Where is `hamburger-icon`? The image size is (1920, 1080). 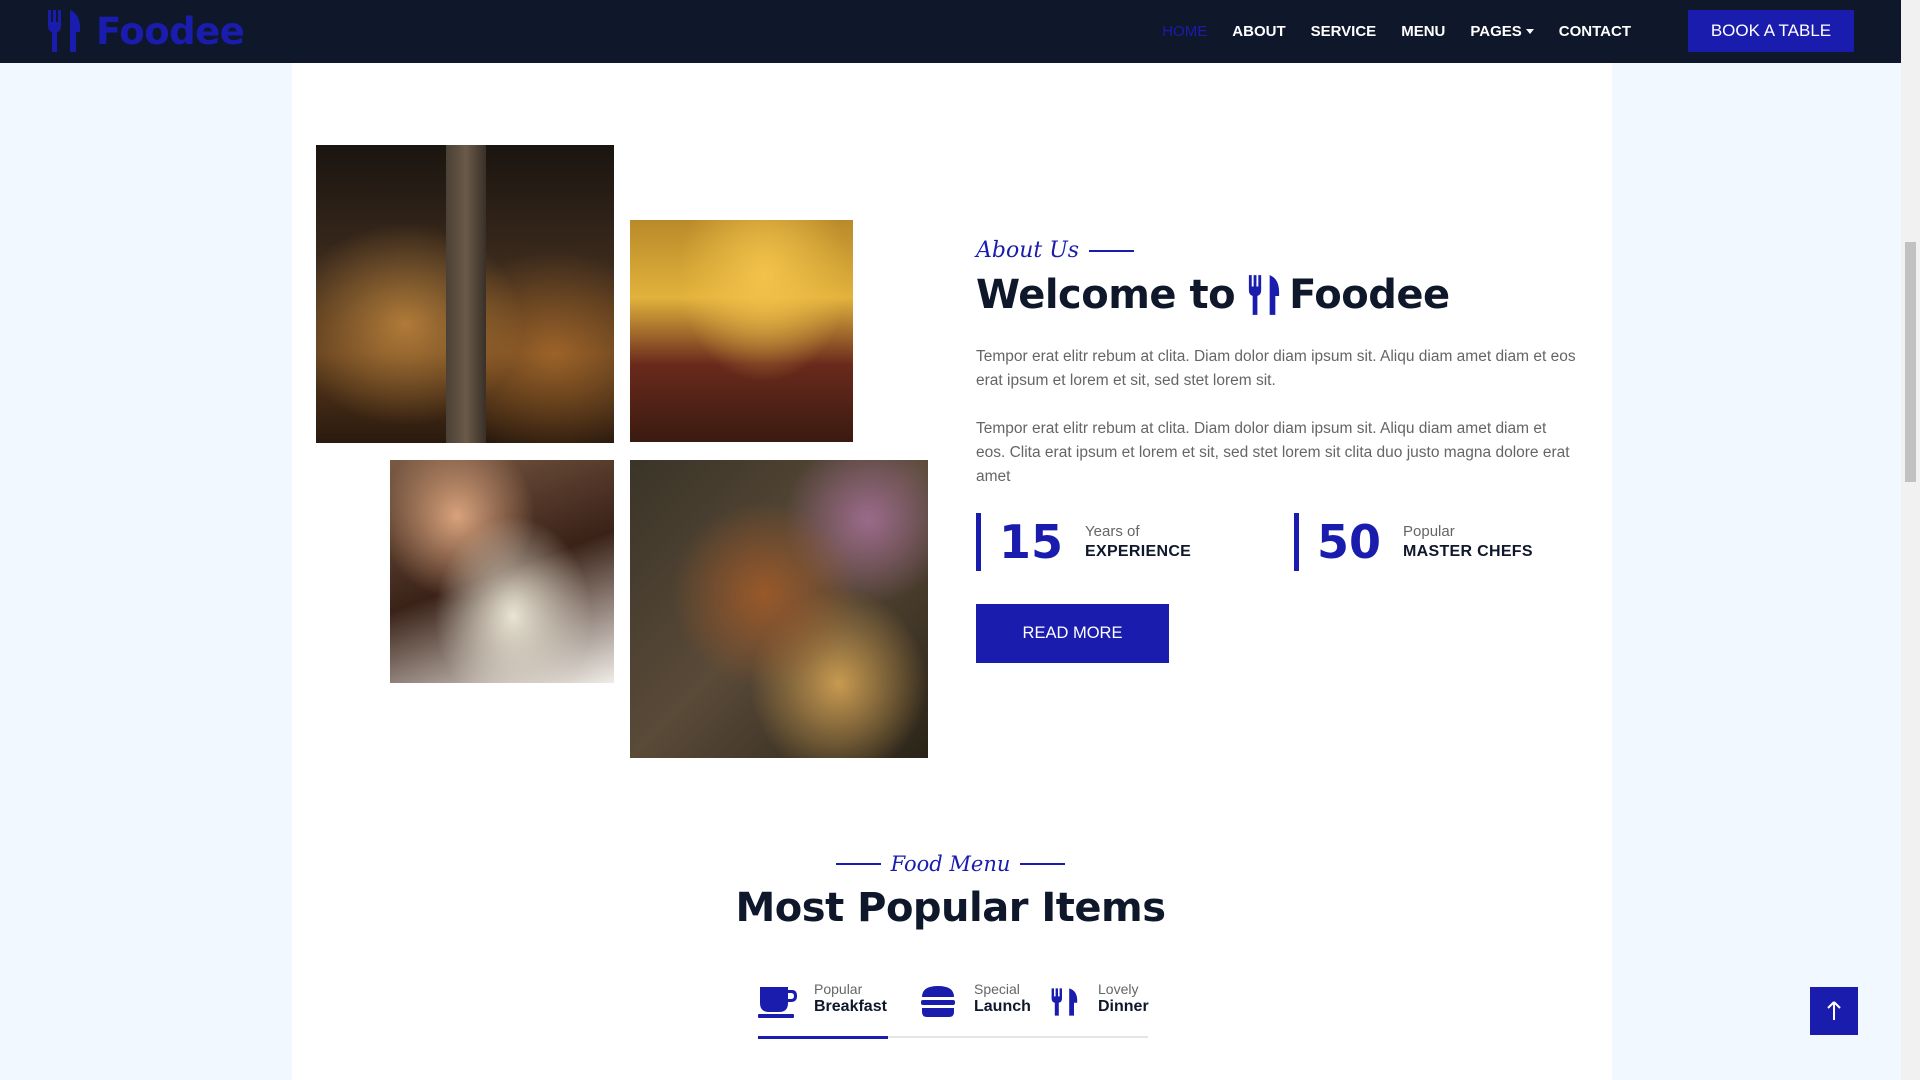 hamburger-icon is located at coordinates (938, 1001).